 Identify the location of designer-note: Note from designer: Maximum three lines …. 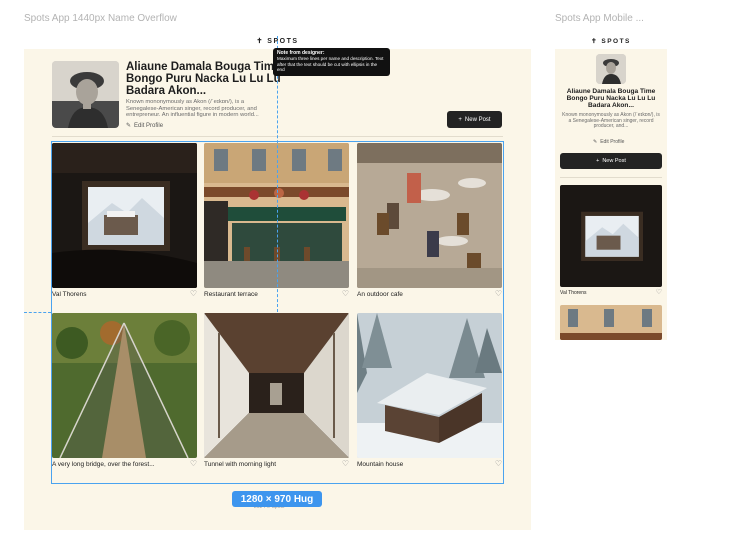
(331, 62).